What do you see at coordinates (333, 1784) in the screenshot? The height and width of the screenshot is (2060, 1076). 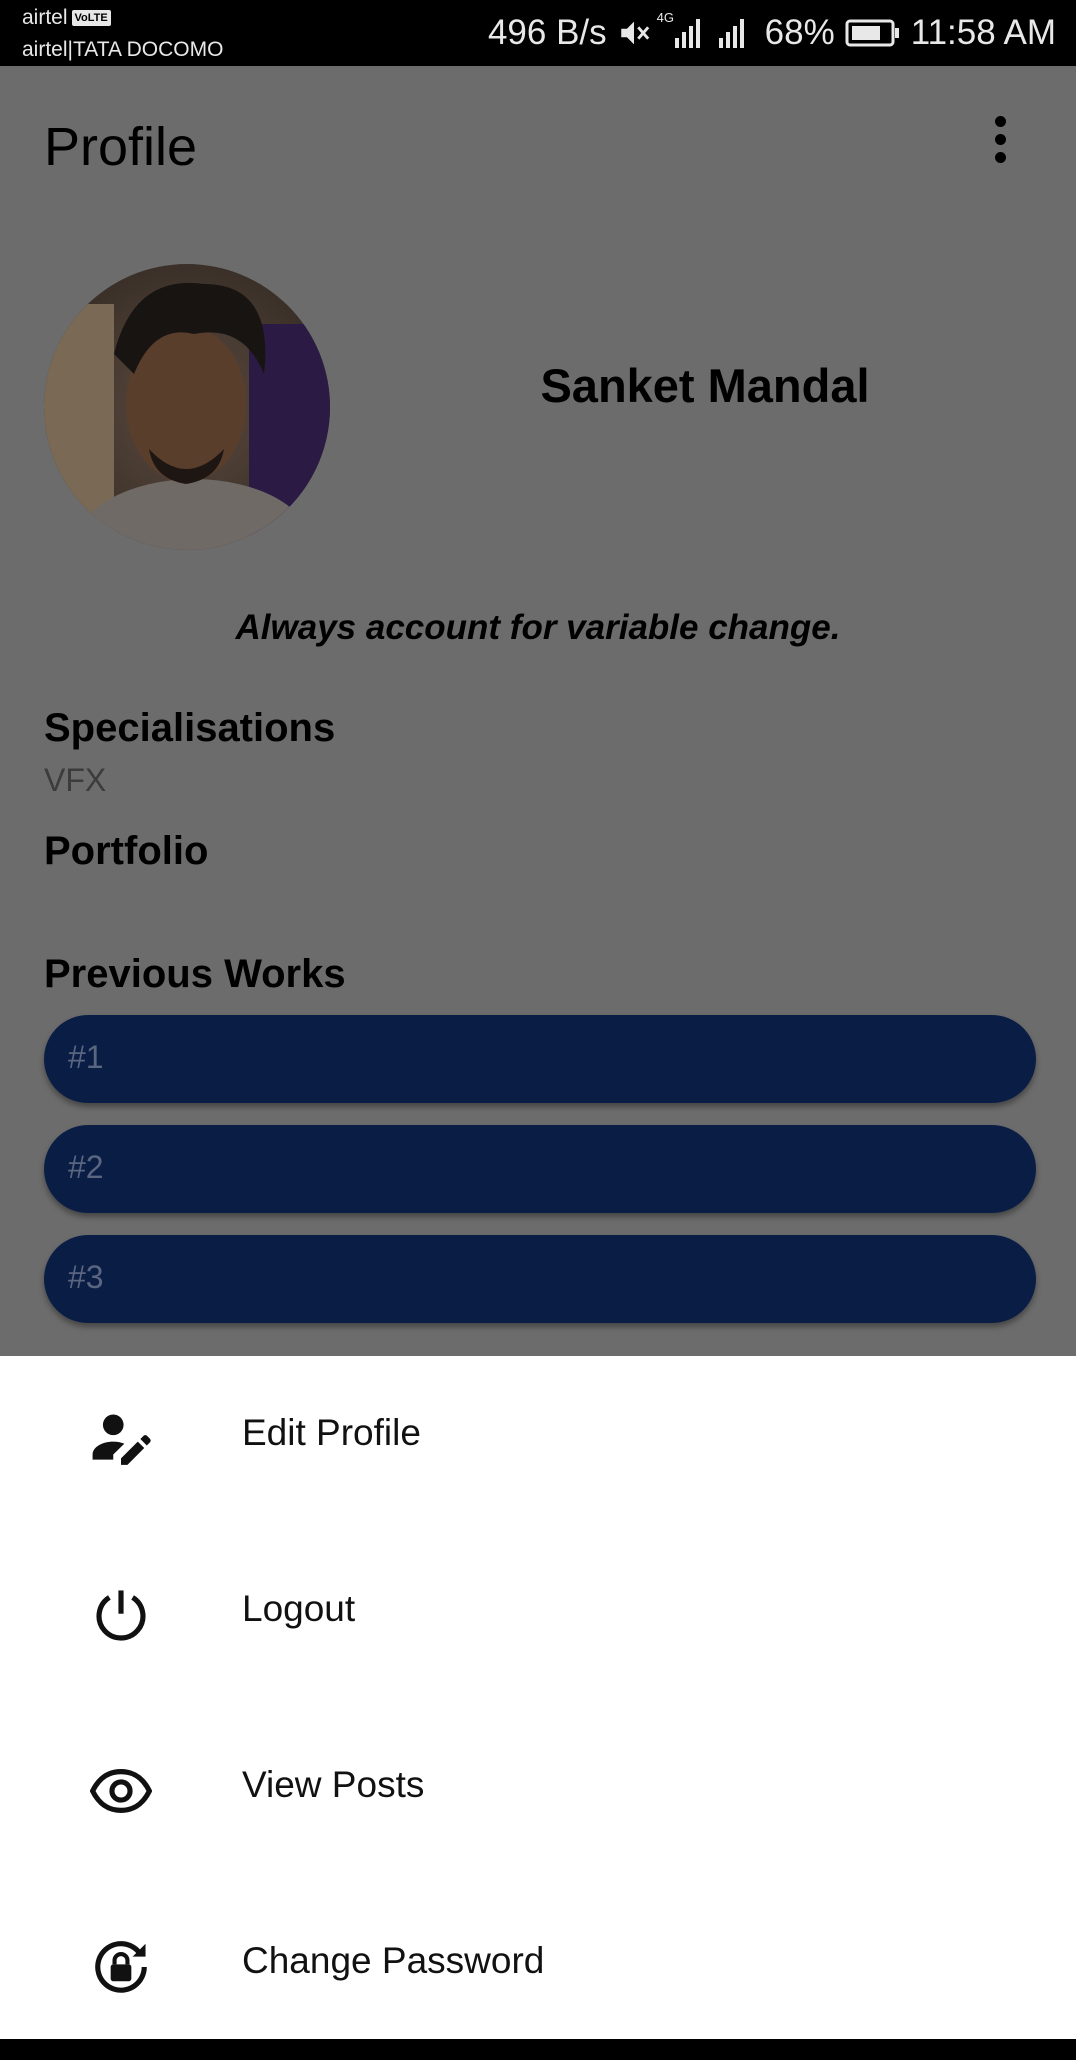 I see `sheet-item-label: View Posts` at bounding box center [333, 1784].